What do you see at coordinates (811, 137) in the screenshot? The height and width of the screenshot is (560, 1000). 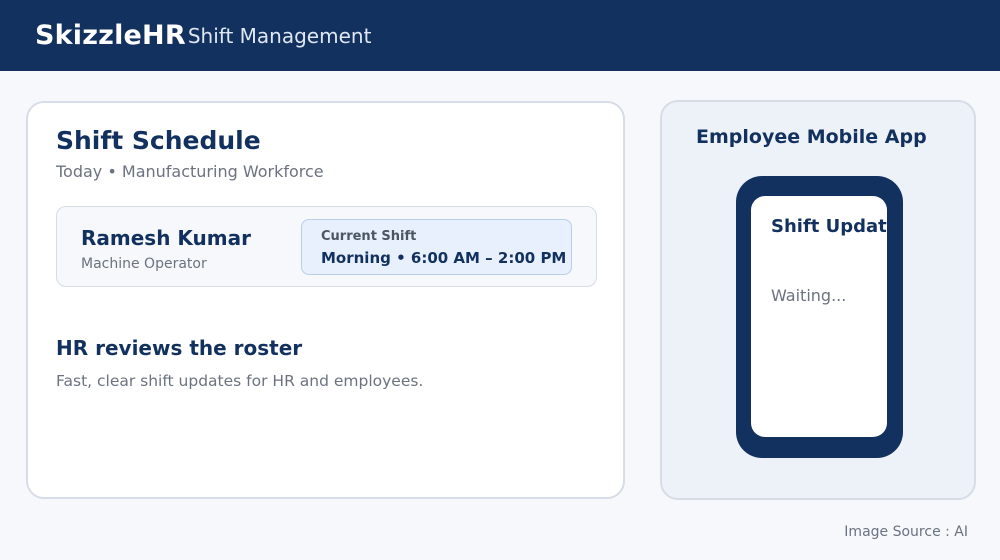 I see `mobile-app-title: Employee Mobile App` at bounding box center [811, 137].